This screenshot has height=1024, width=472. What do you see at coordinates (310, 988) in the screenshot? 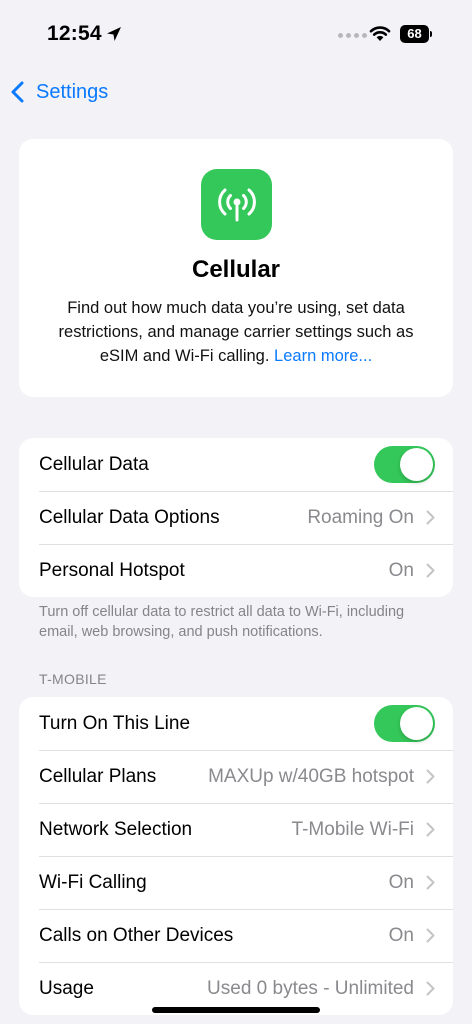
I see `row-value: Used 0 bytes - Unlimited` at bounding box center [310, 988].